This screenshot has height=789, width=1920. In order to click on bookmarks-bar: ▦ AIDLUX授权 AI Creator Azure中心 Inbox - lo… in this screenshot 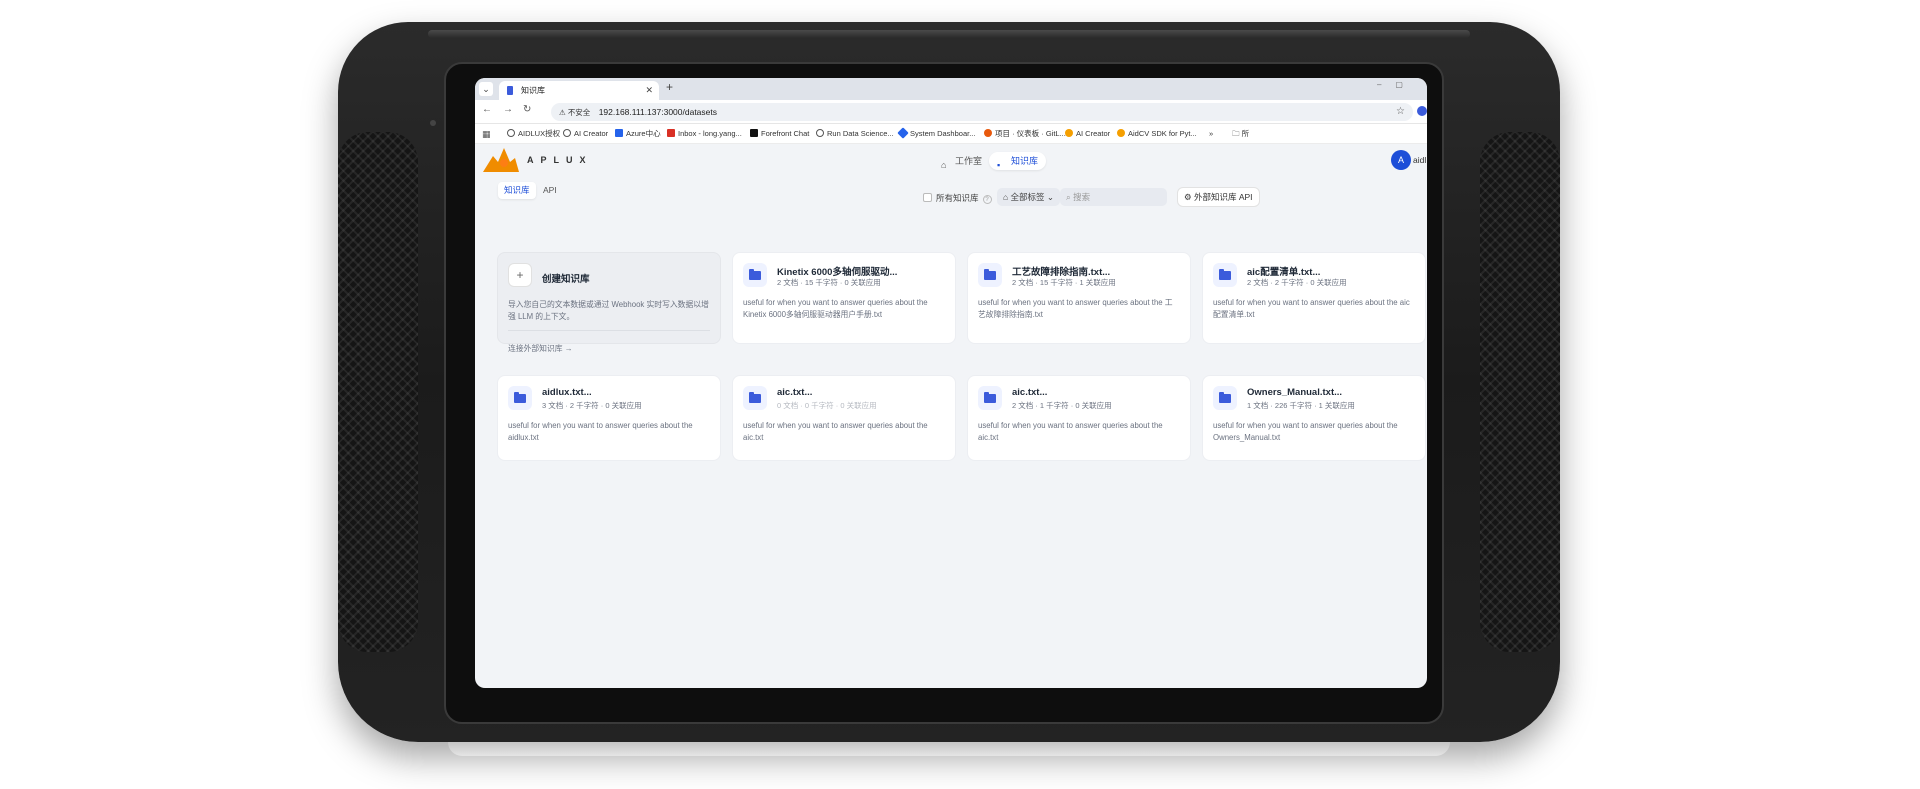, I will do `click(951, 134)`.